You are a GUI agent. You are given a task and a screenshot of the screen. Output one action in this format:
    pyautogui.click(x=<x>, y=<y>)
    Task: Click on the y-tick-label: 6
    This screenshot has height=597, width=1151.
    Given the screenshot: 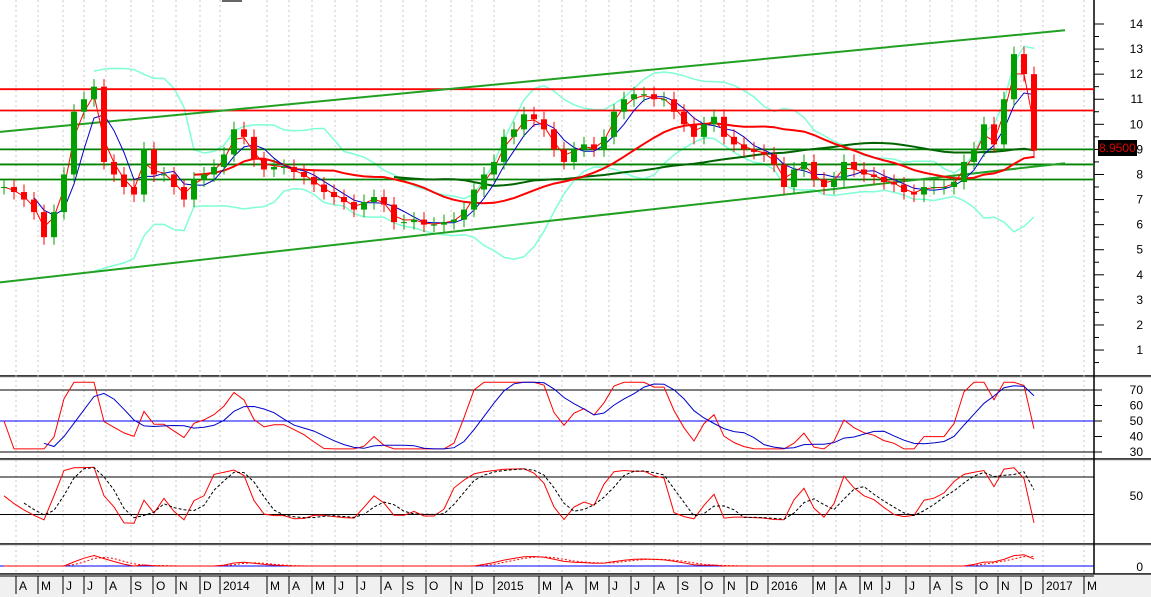 What is the action you would take?
    pyautogui.click(x=1139, y=225)
    